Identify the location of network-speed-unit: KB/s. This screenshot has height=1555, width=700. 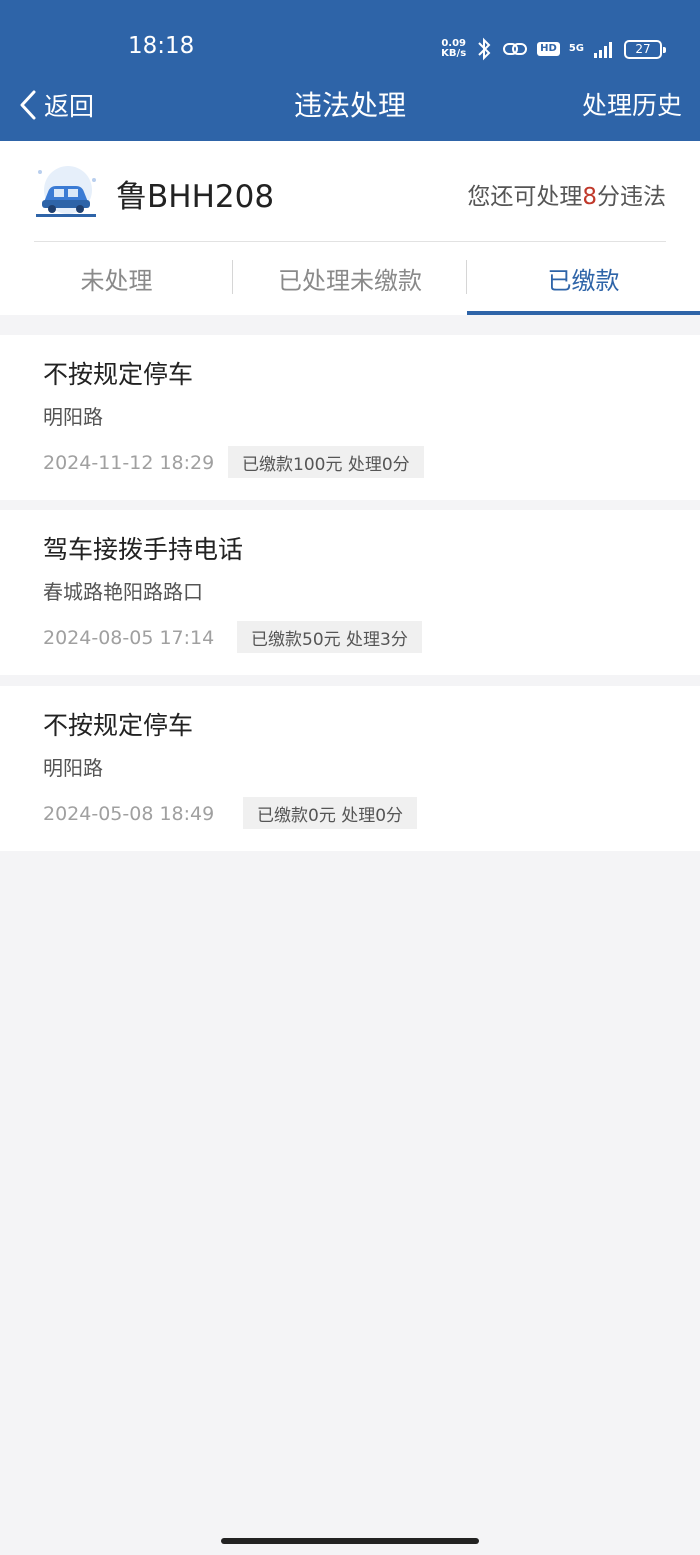
(454, 53).